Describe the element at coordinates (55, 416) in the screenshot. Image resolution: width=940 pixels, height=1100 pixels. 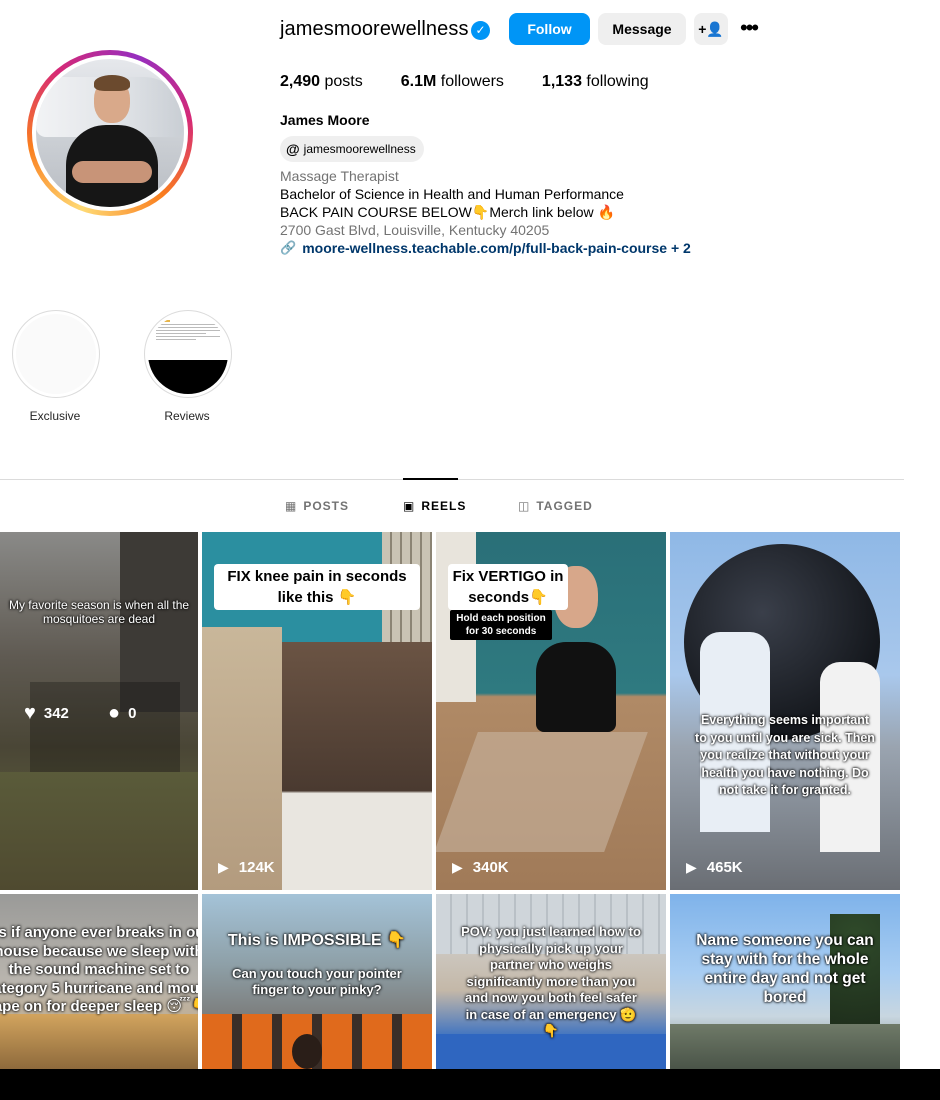
I see `highlight-label: Exclusive` at that location.